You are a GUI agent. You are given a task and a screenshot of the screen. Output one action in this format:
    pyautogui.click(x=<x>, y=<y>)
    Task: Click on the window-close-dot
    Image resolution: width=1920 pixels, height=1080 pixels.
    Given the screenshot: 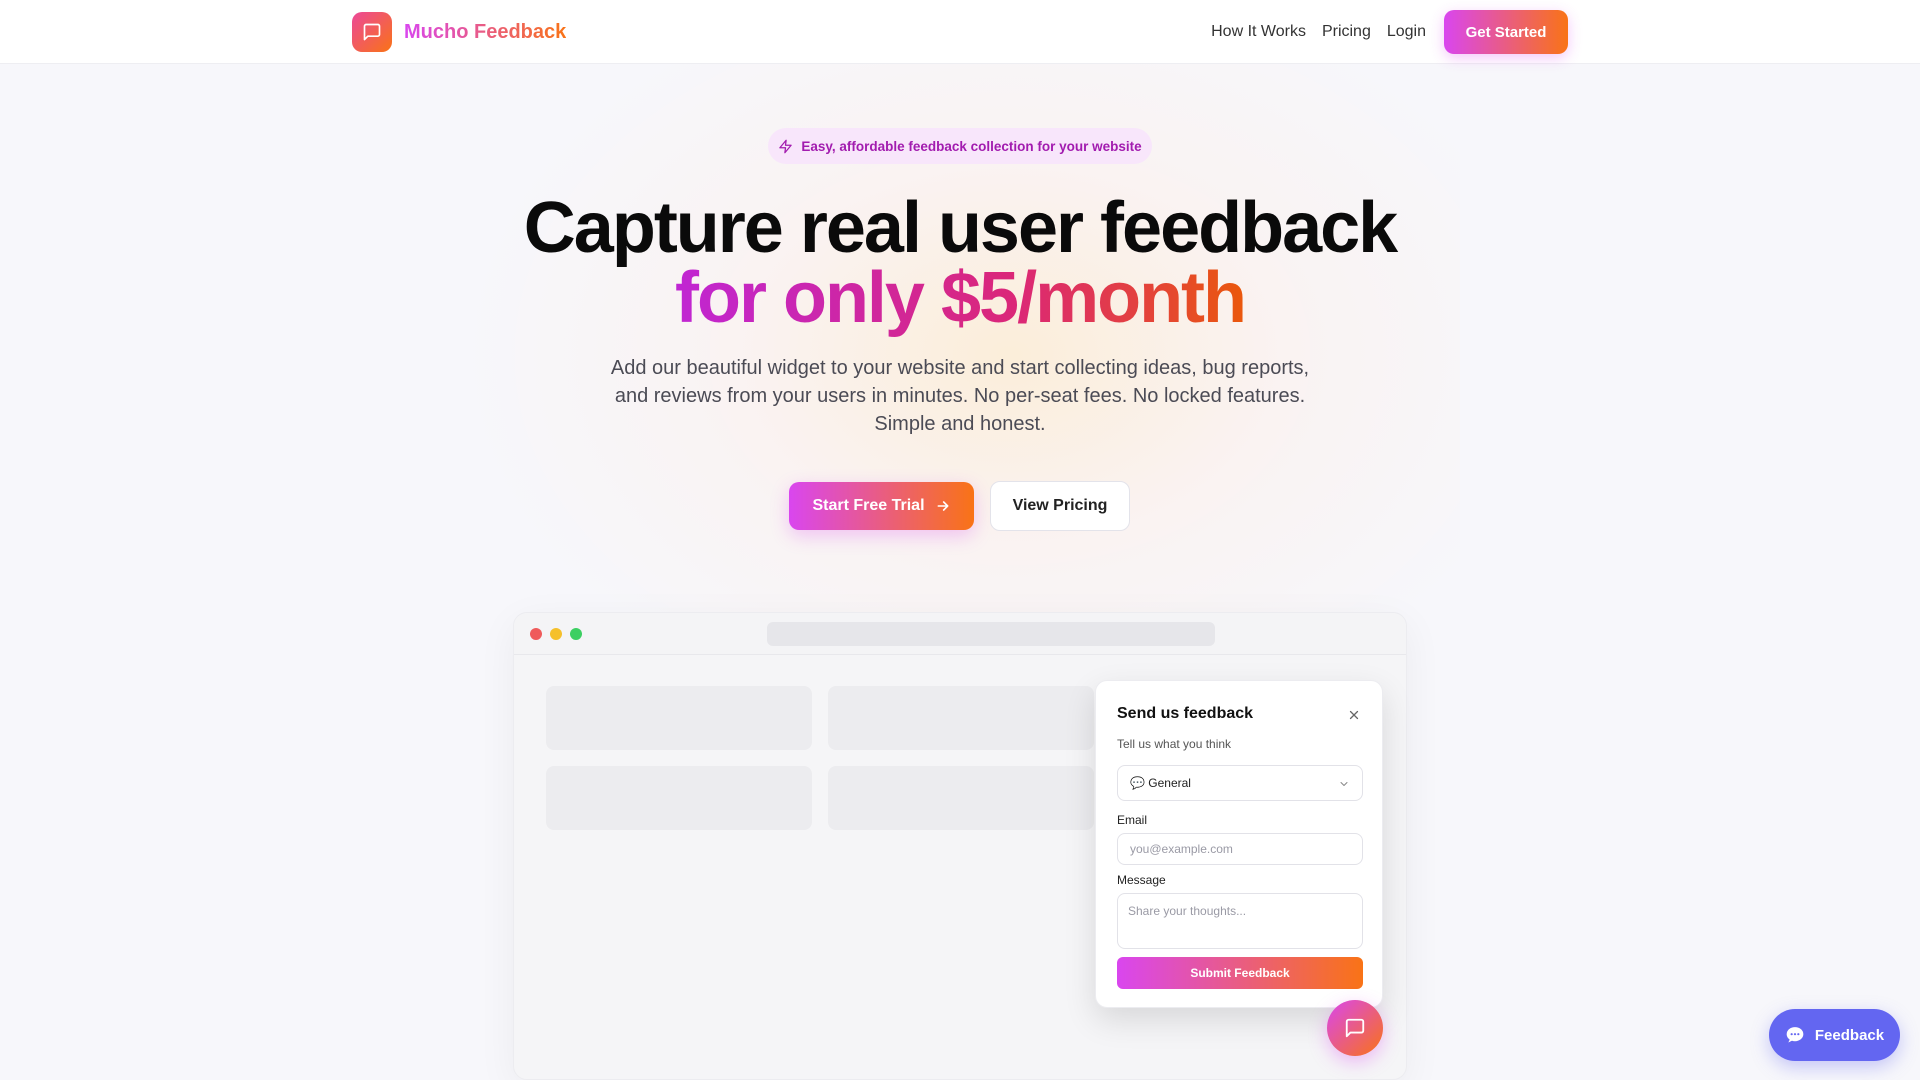 What is the action you would take?
    pyautogui.click(x=536, y=634)
    